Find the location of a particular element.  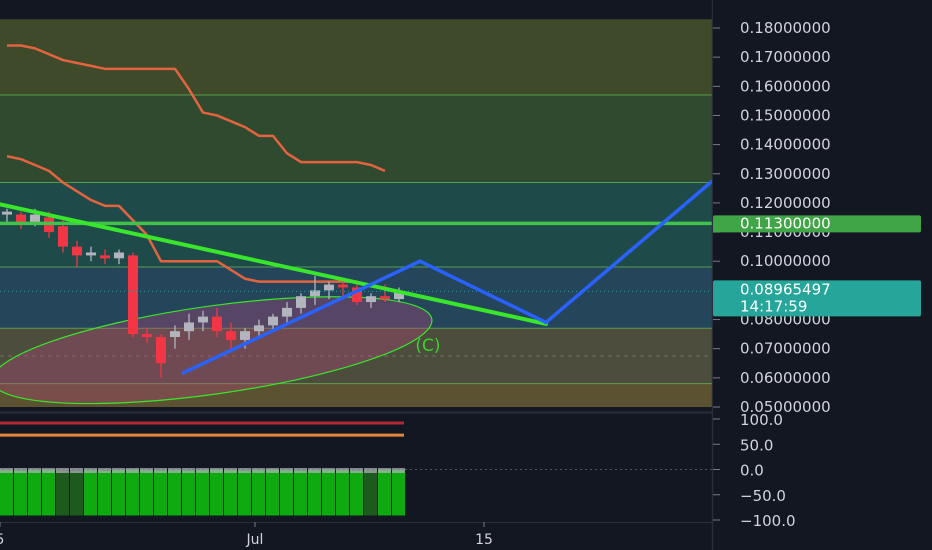

time-axis: 5 Jul 15 is located at coordinates (246, 535).